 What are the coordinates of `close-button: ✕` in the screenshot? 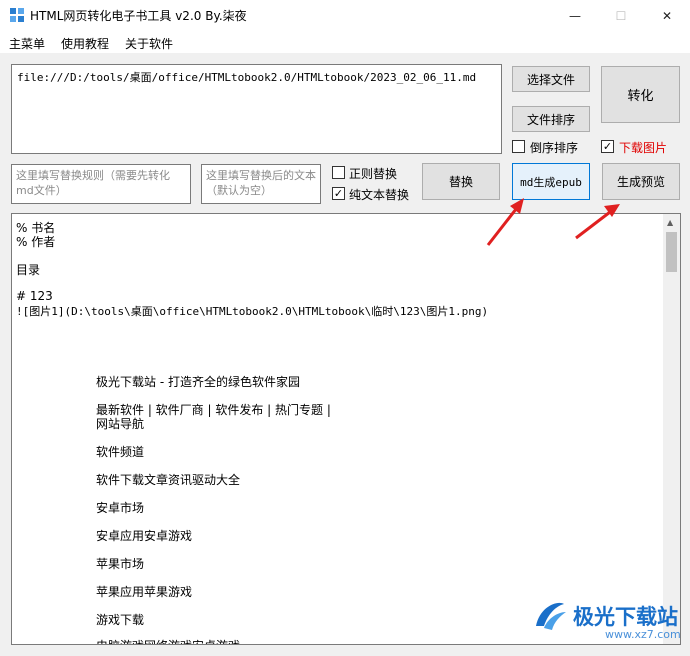 It's located at (667, 15).